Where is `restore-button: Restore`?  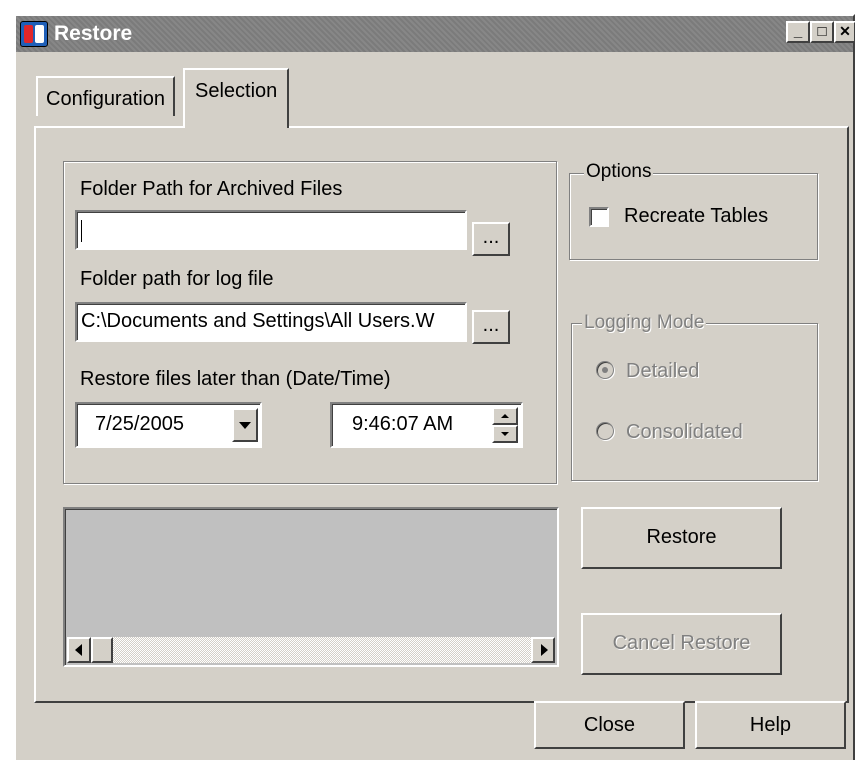
restore-button: Restore is located at coordinates (681, 538).